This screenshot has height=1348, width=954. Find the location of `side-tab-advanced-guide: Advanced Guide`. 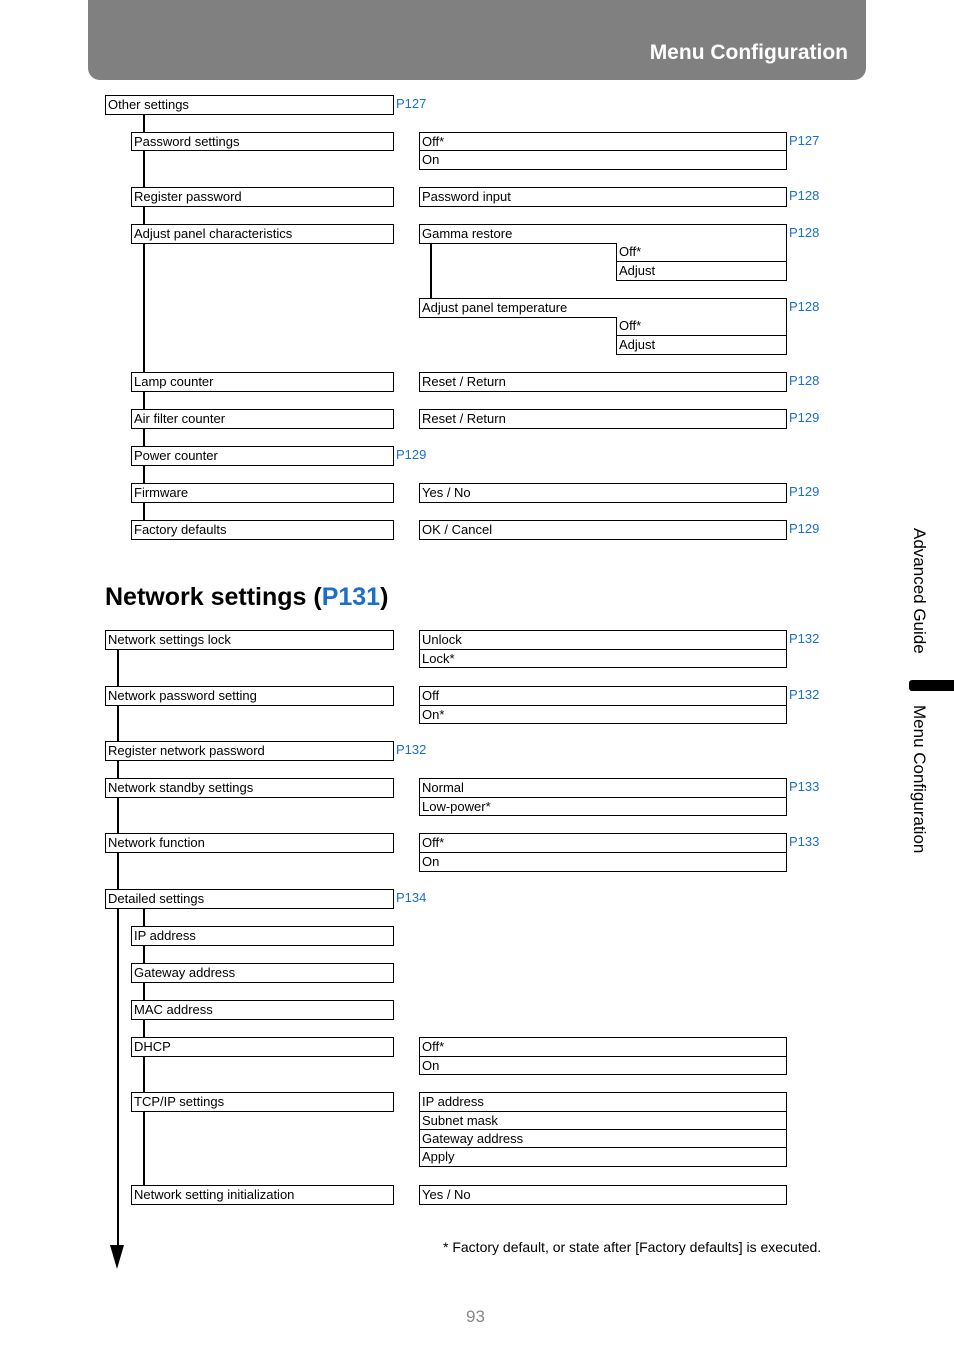

side-tab-advanced-guide: Advanced Guide is located at coordinates (919, 591).